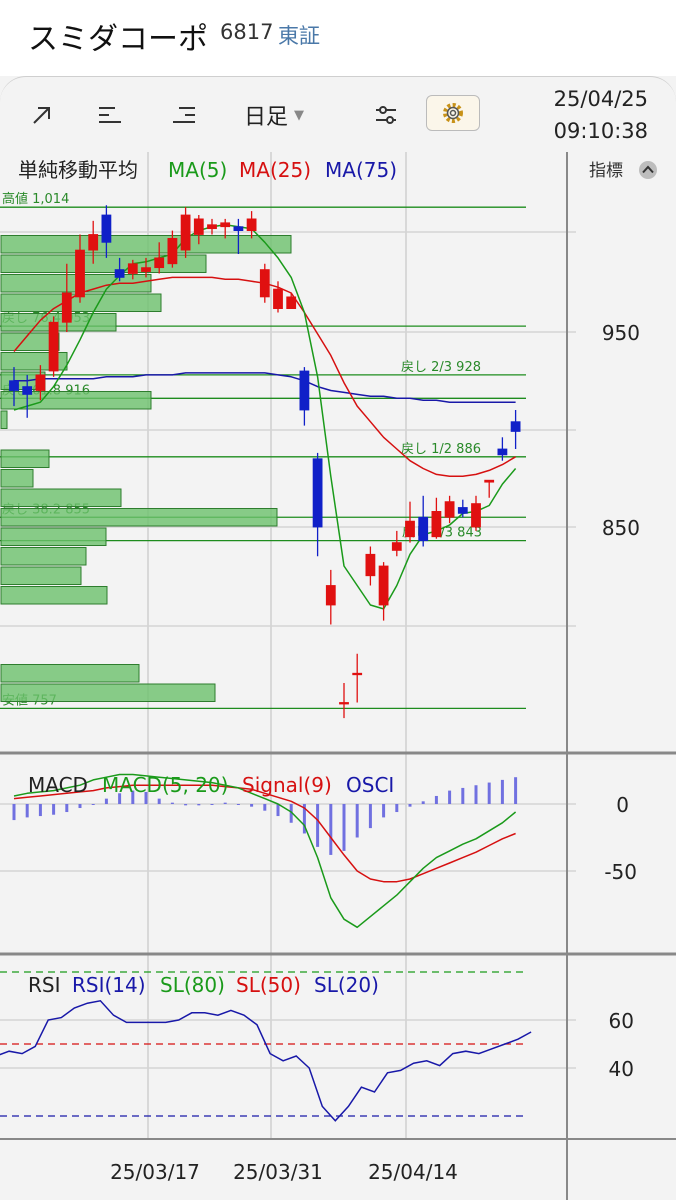  I want to click on macd-legend-item: Signal(9), so click(287, 785).